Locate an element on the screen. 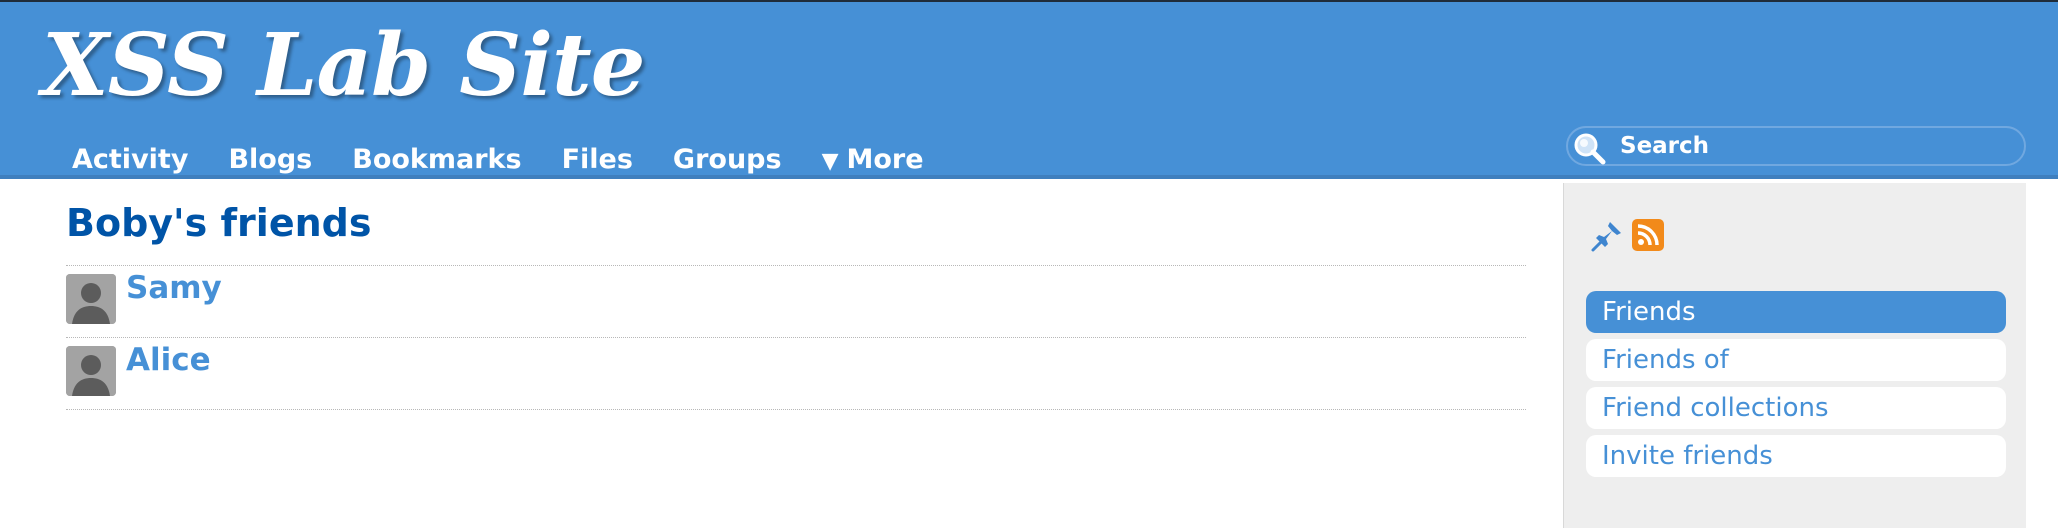 Image resolution: width=2058 pixels, height=528 pixels. page-title: Boby's friends is located at coordinates (219, 223).